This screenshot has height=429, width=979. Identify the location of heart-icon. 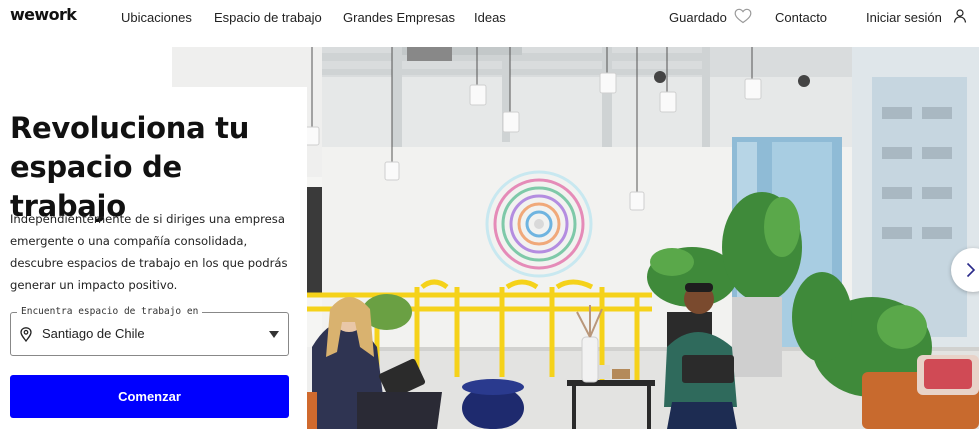
(743, 16).